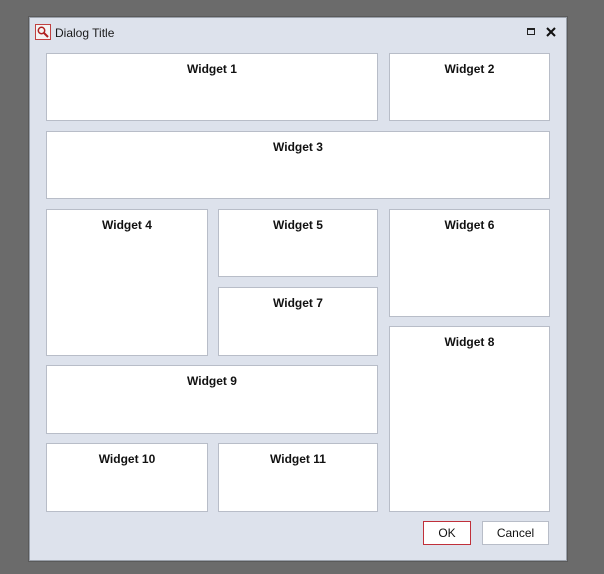 The height and width of the screenshot is (574, 604). What do you see at coordinates (298, 477) in the screenshot?
I see `widget-11: Widget 11` at bounding box center [298, 477].